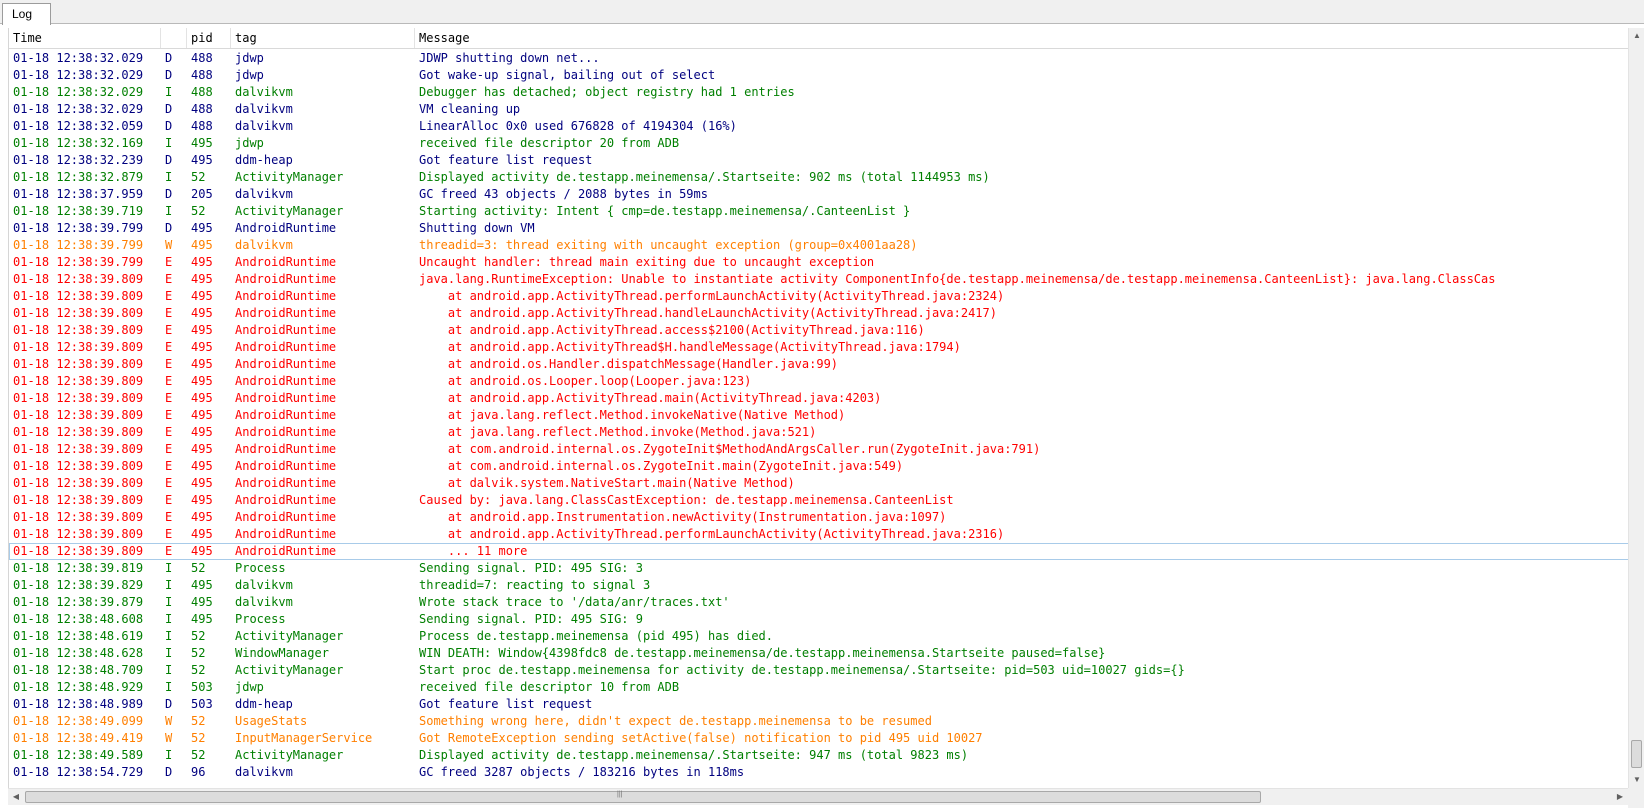 This screenshot has height=808, width=1644. Describe the element at coordinates (1022, 38) in the screenshot. I see `column-header-message: Message` at that location.